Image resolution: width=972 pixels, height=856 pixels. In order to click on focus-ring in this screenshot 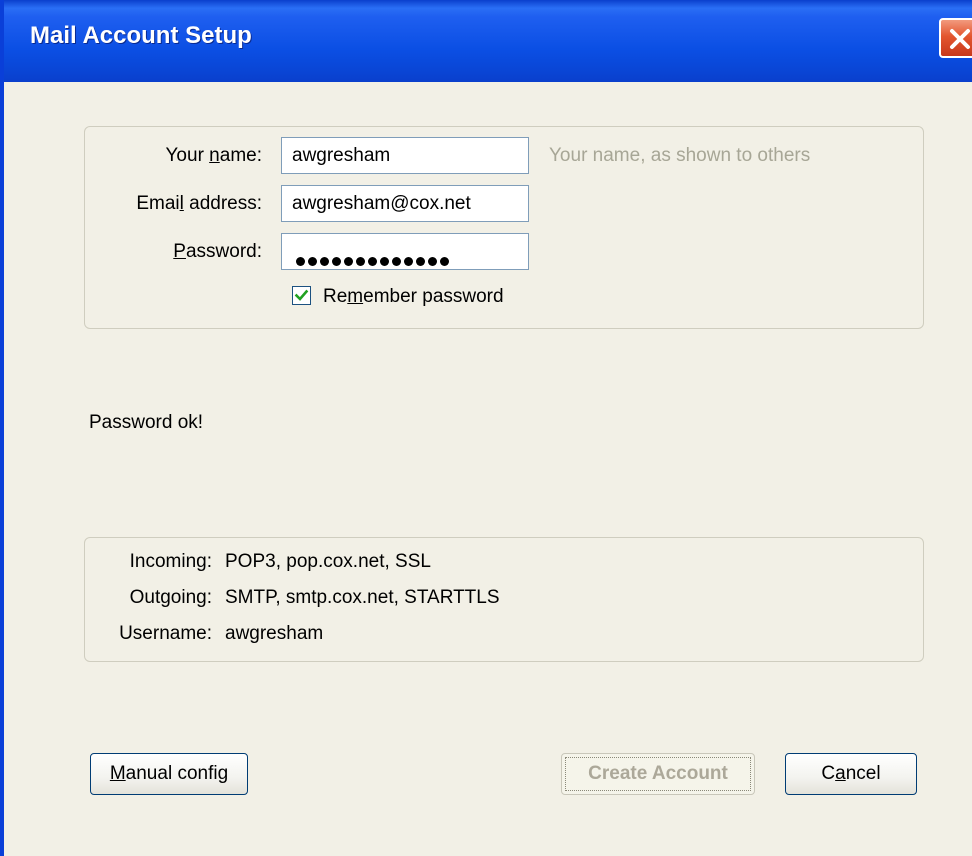, I will do `click(658, 774)`.